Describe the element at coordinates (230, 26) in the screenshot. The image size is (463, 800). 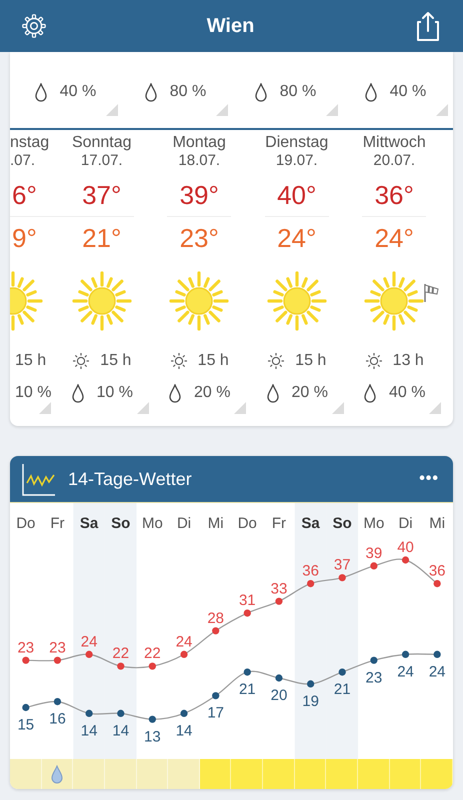
I see `app-title: Wien` at that location.